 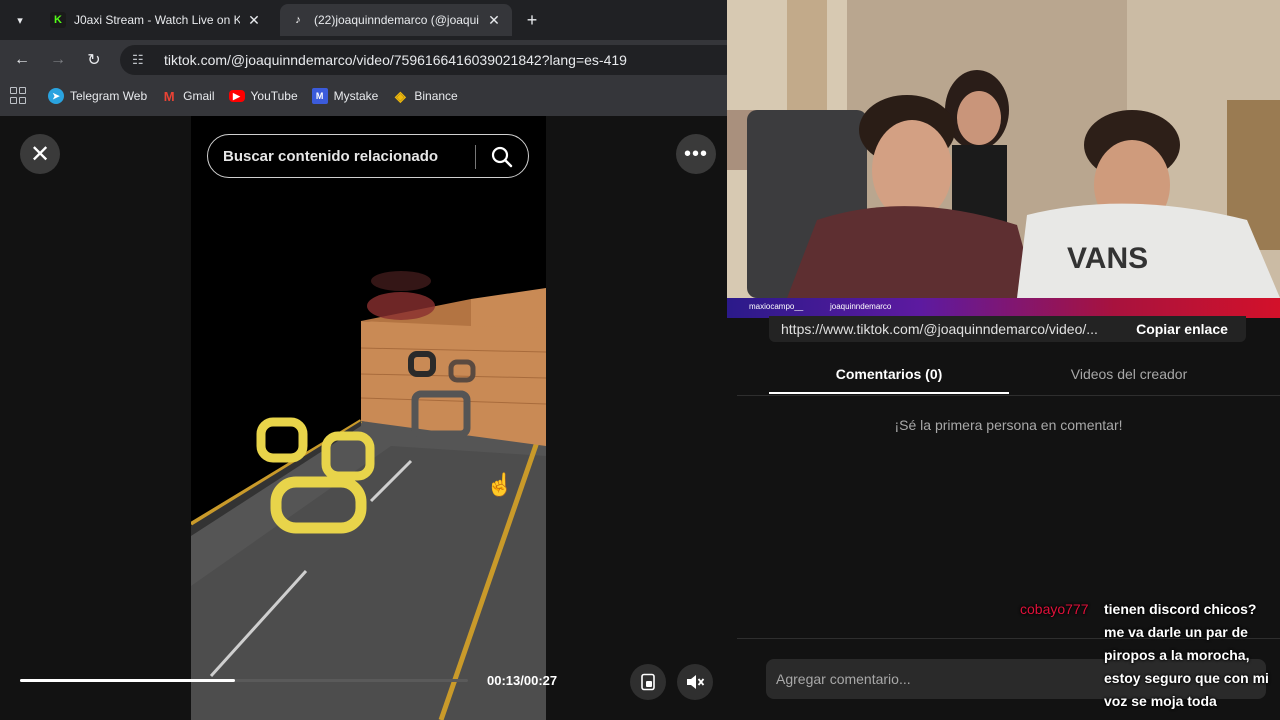 I want to click on search-divider, so click(x=475, y=157).